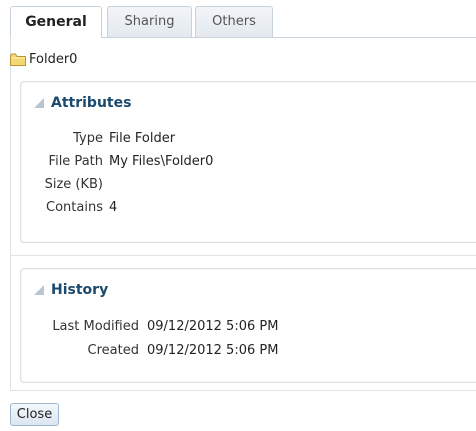 The image size is (476, 431). Describe the element at coordinates (75, 161) in the screenshot. I see `attr-label: File Path` at that location.